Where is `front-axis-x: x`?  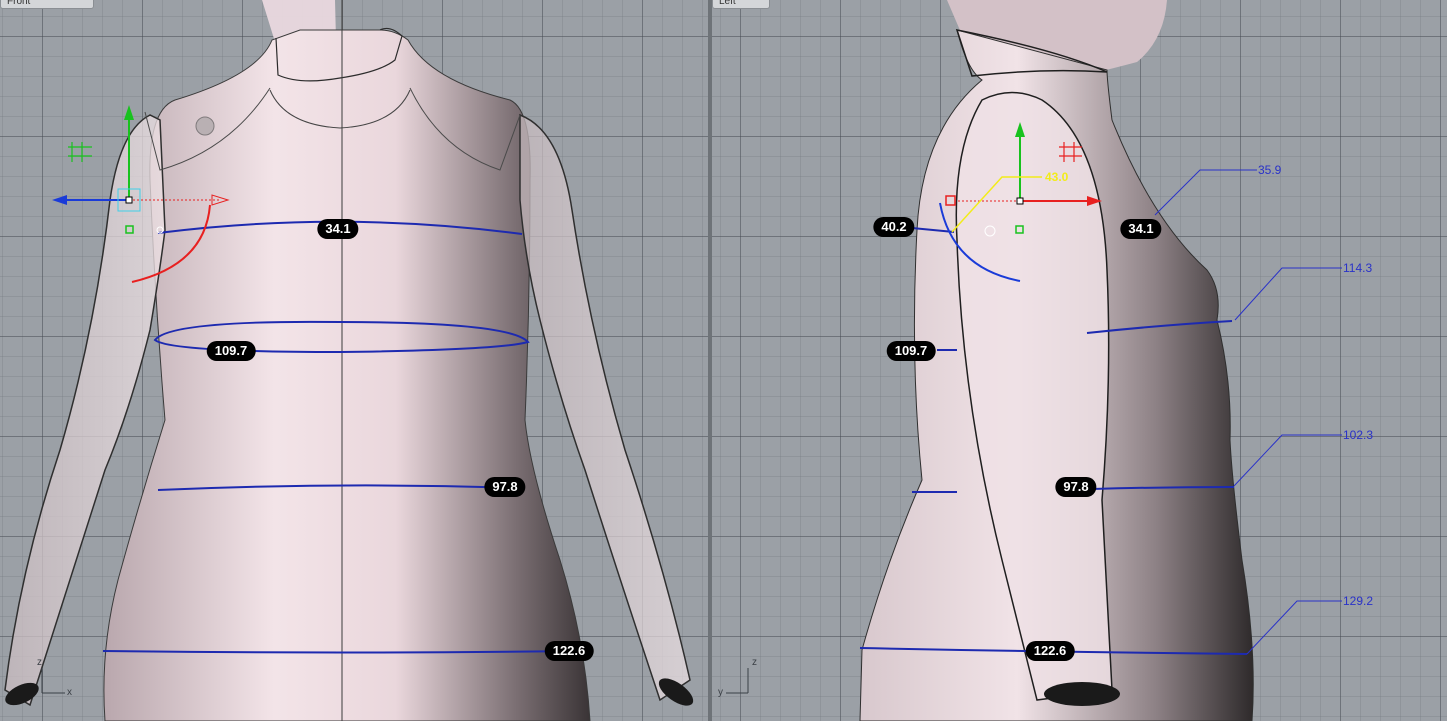
front-axis-x: x is located at coordinates (69, 692).